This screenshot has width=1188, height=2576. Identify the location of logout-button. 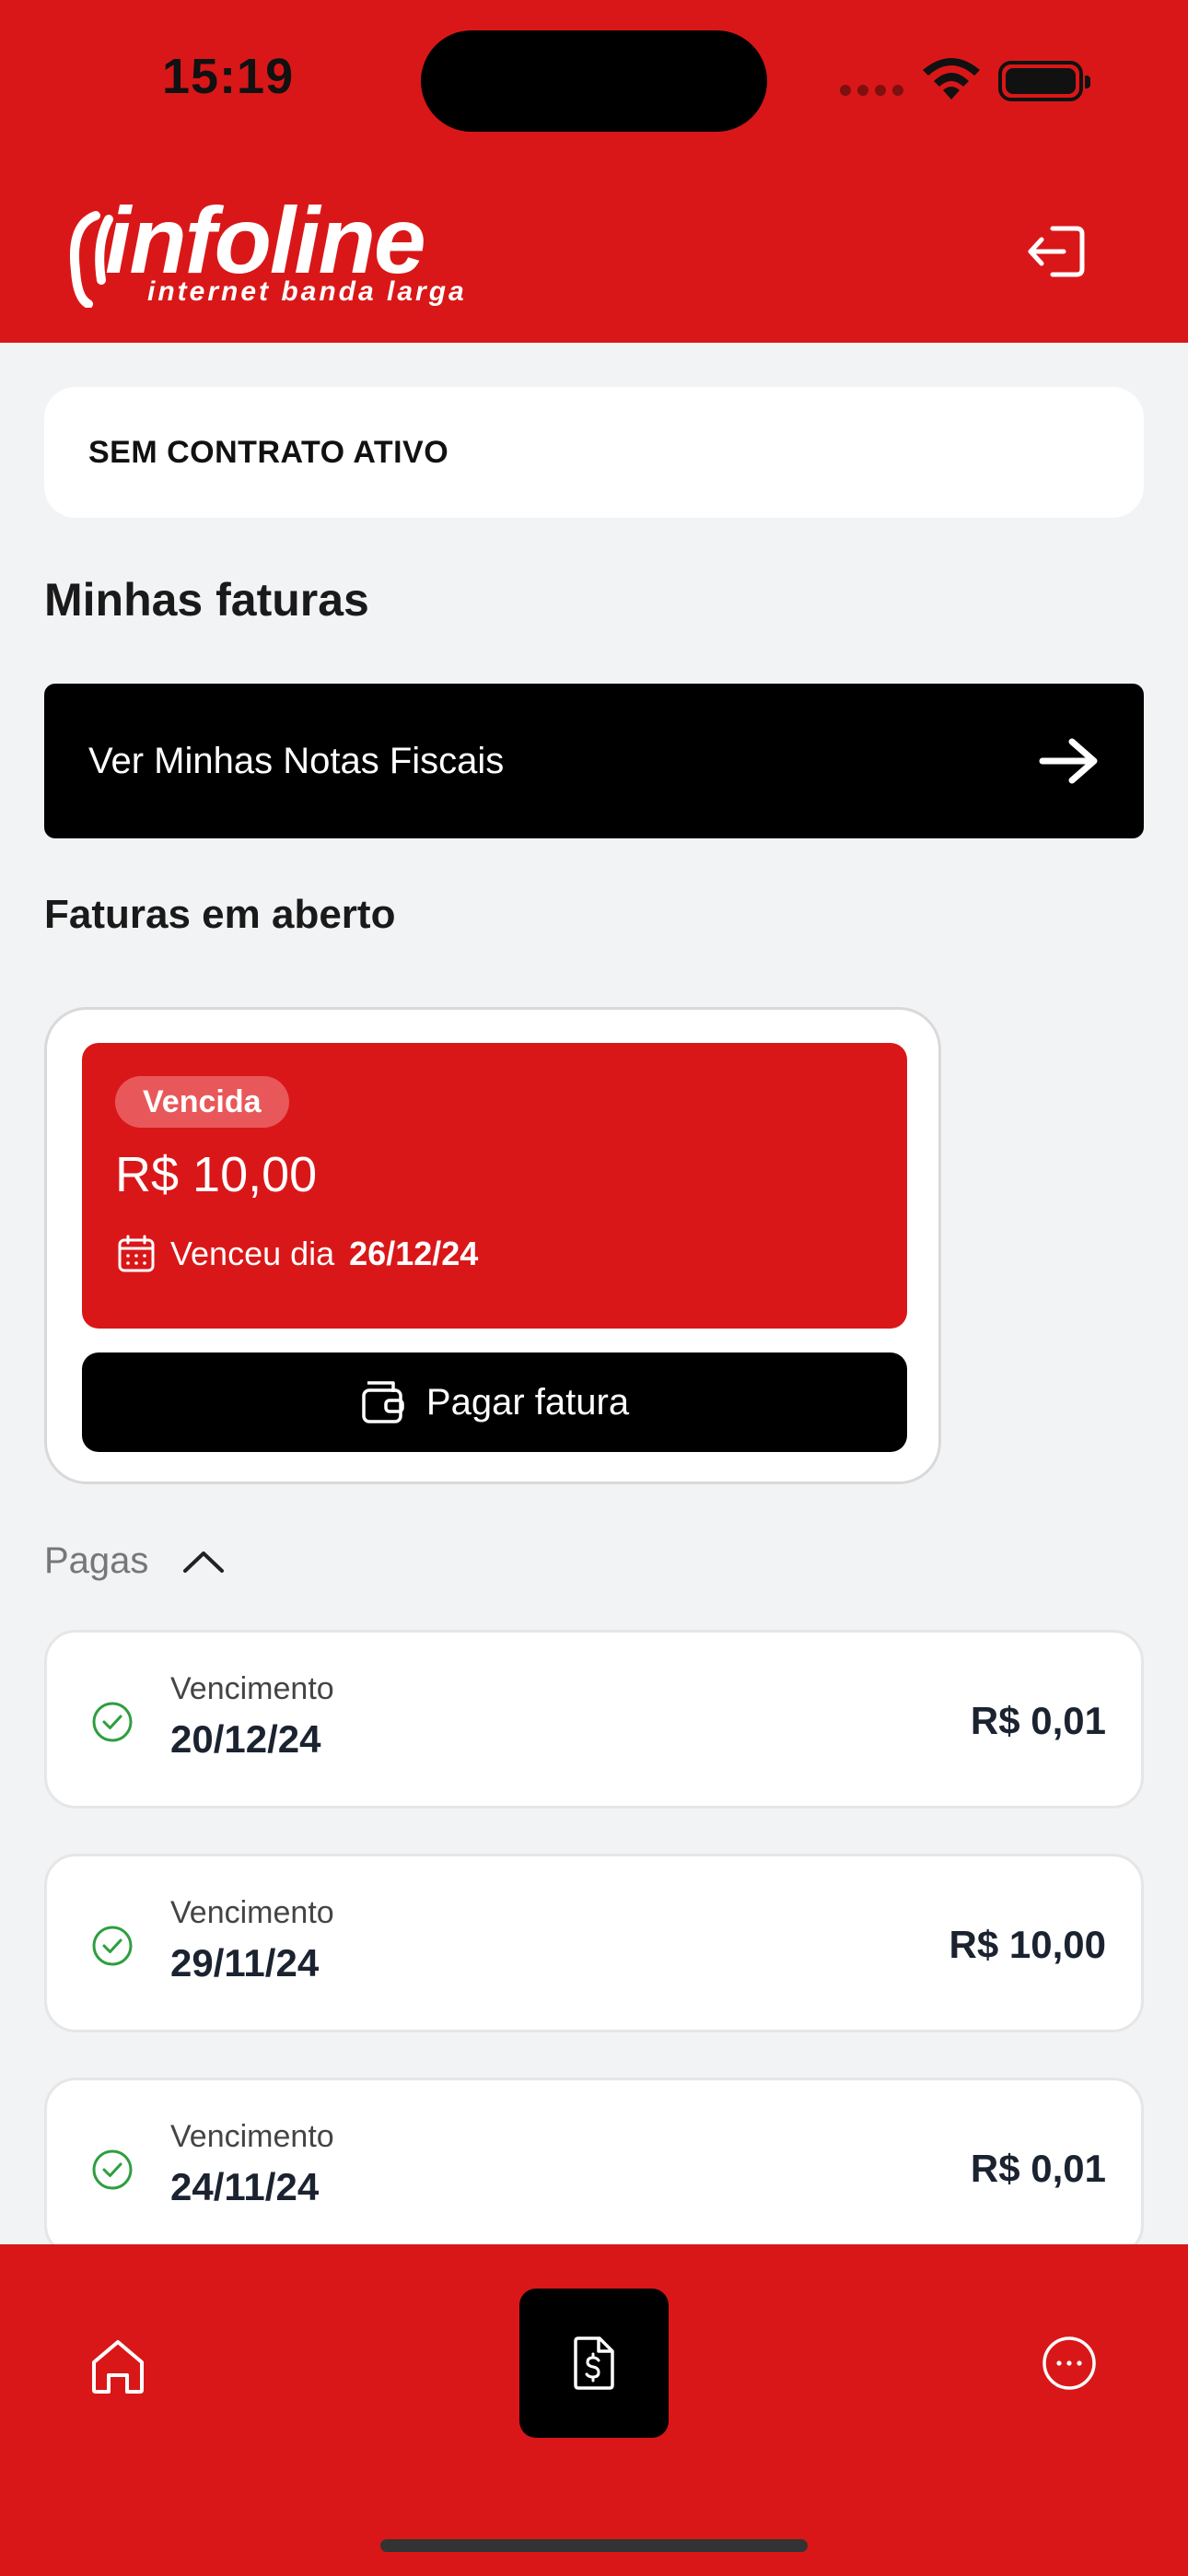
(1055, 251).